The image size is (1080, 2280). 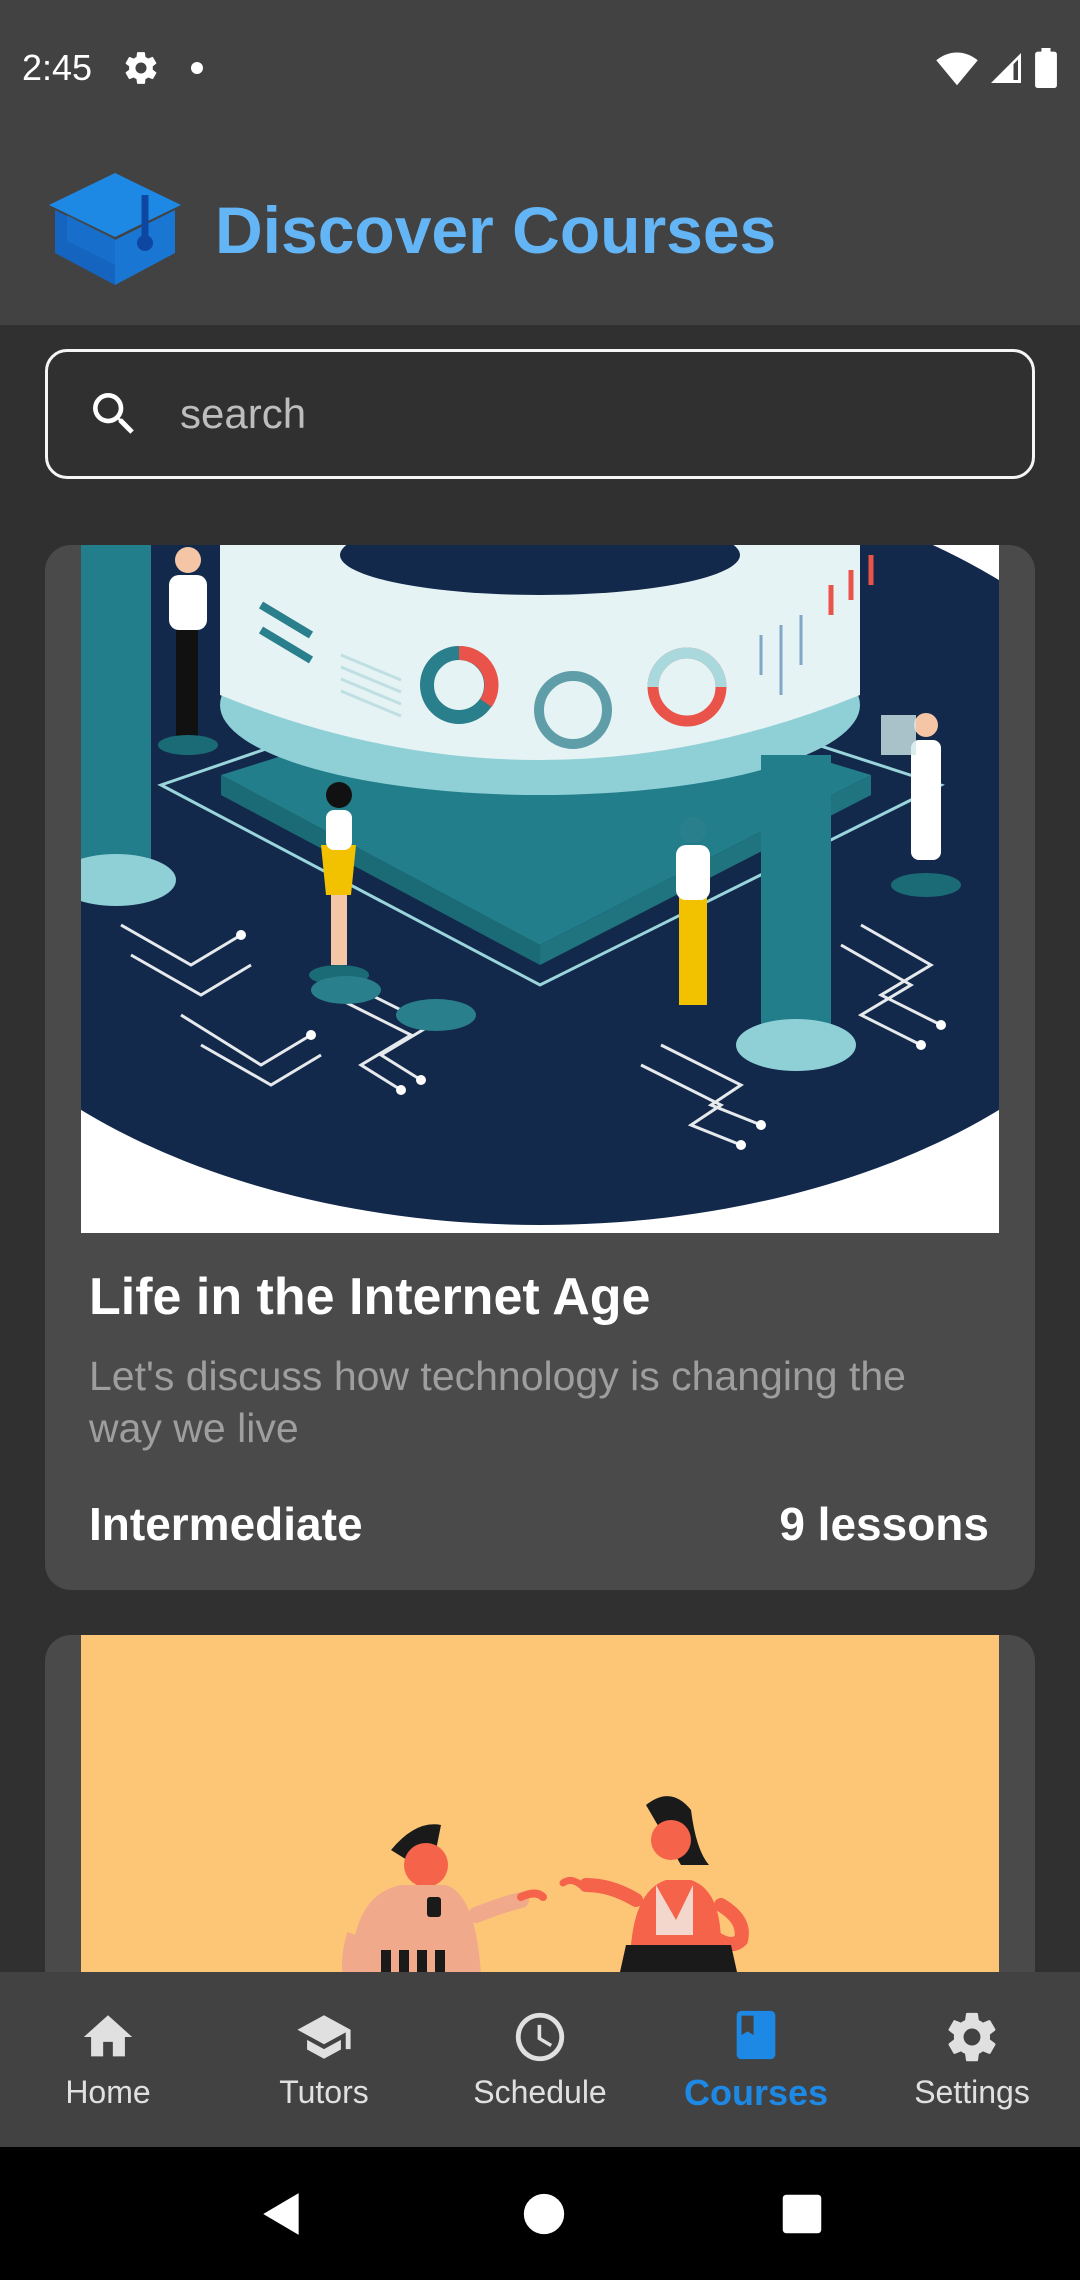 What do you see at coordinates (544, 2214) in the screenshot?
I see `home-circle-icon` at bounding box center [544, 2214].